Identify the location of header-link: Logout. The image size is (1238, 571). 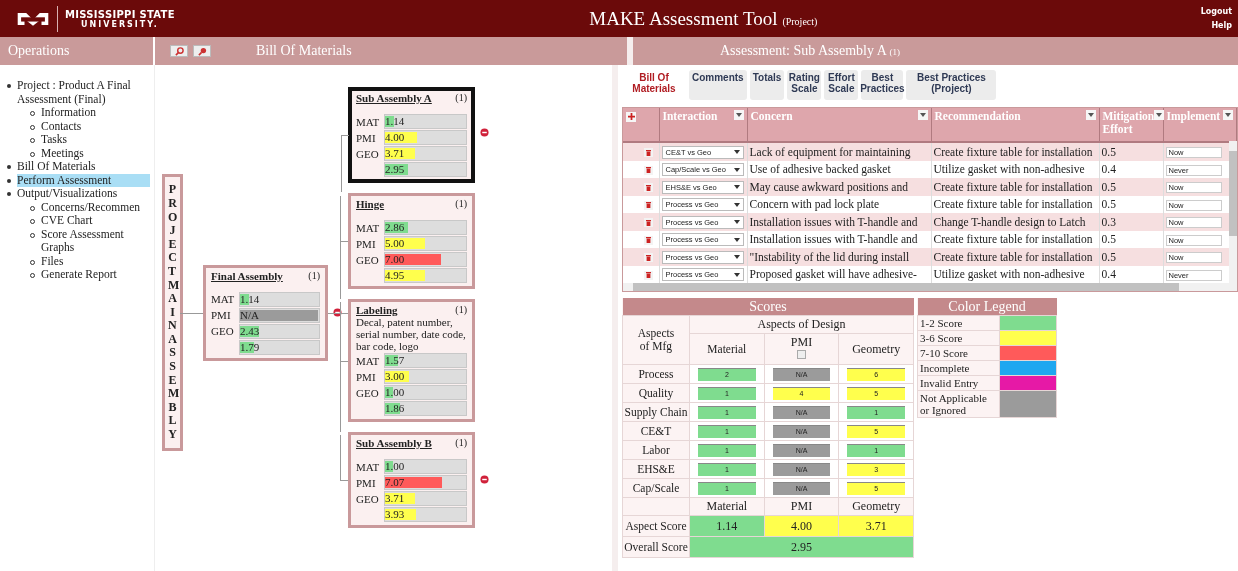
(1216, 11).